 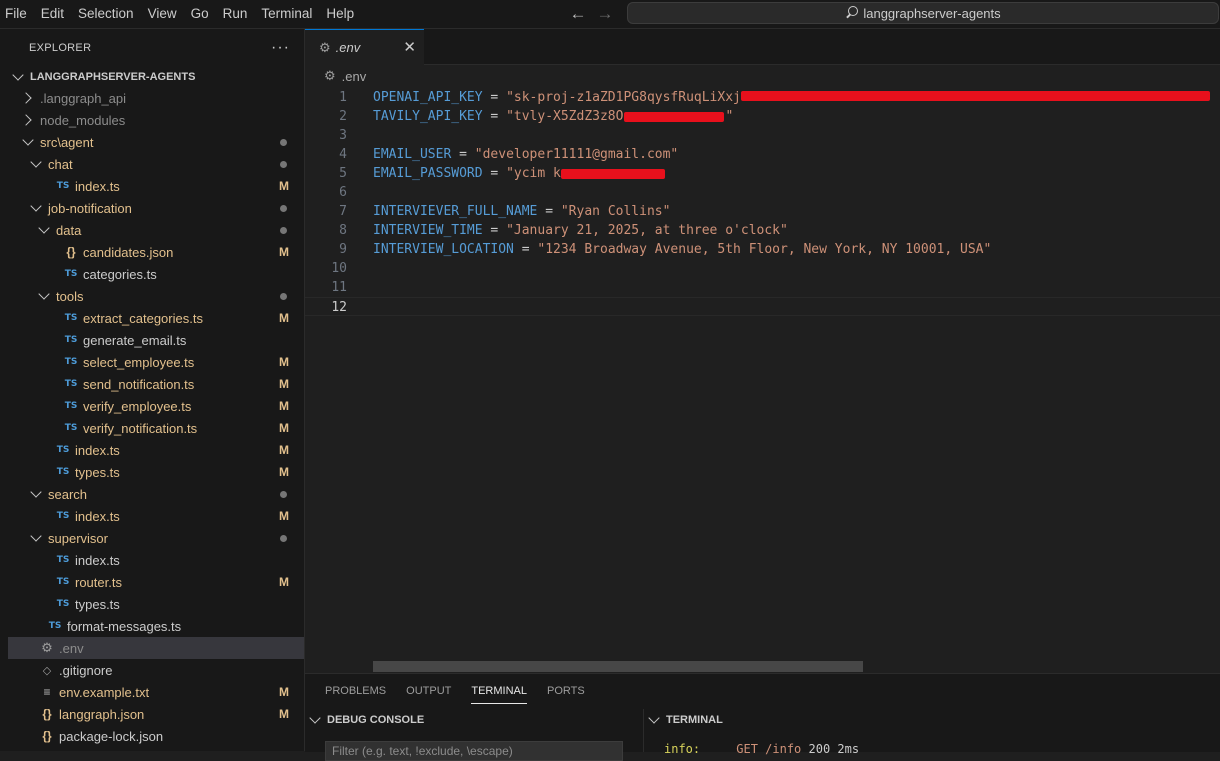 What do you see at coordinates (120, 274) in the screenshot?
I see `tree-item-label: categories.ts` at bounding box center [120, 274].